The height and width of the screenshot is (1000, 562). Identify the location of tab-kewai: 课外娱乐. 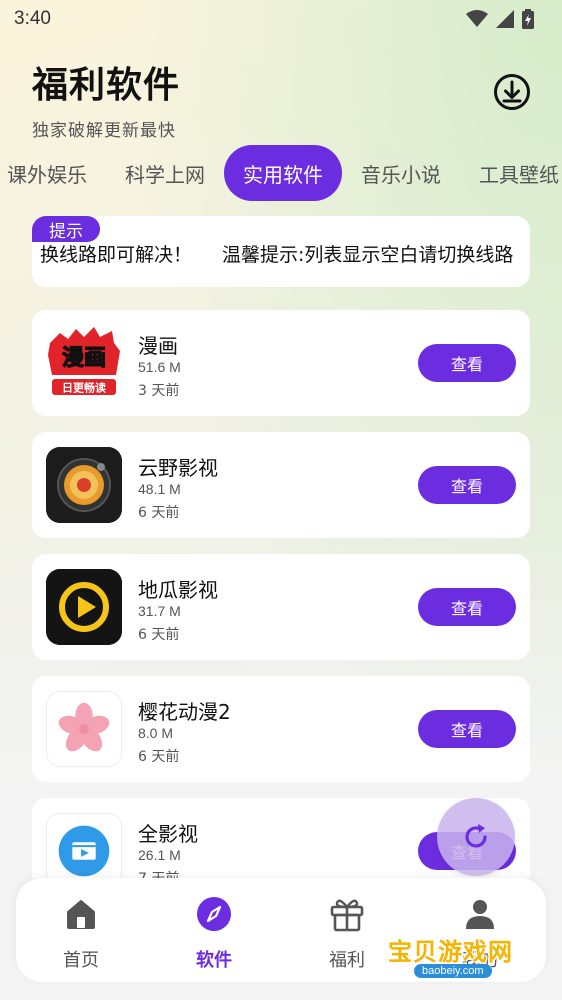
(53, 173).